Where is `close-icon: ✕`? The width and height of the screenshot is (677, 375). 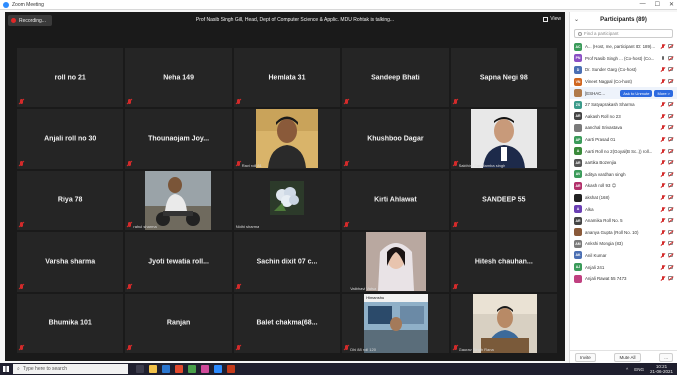 close-icon: ✕ is located at coordinates (671, 4).